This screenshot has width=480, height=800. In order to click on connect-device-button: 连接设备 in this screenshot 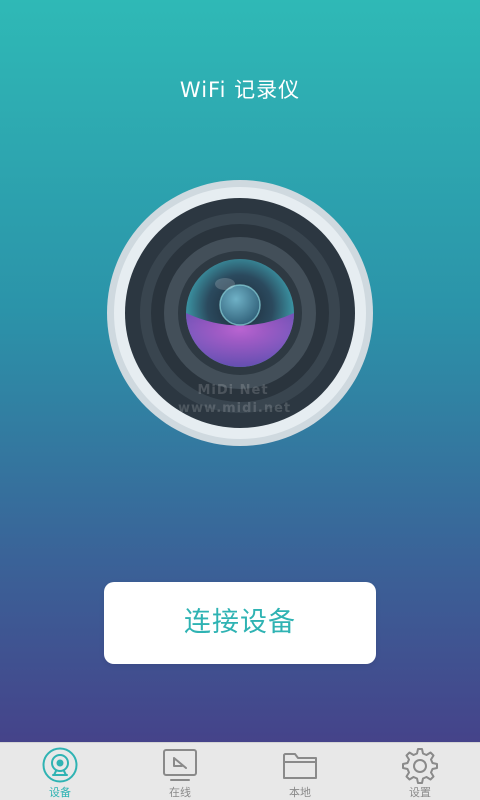, I will do `click(240, 623)`.